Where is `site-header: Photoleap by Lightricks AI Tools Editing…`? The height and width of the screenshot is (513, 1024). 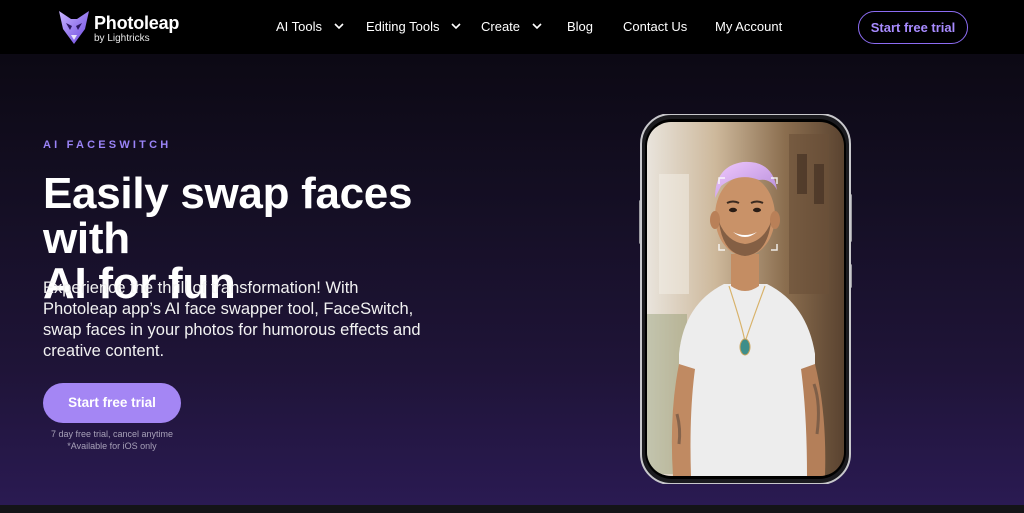 site-header: Photoleap by Lightricks AI Tools Editing… is located at coordinates (512, 27).